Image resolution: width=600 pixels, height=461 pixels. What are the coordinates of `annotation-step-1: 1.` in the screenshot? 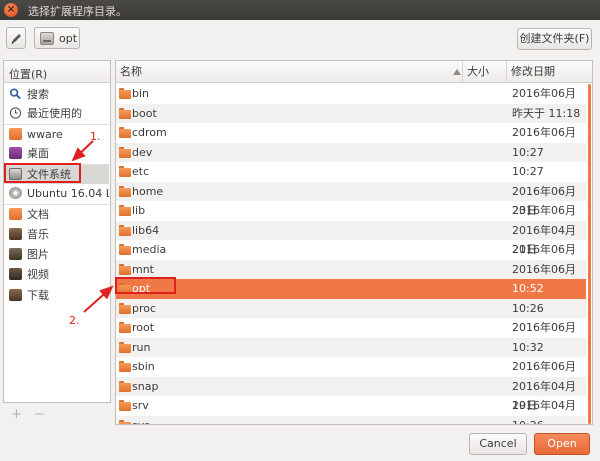 It's located at (95, 136).